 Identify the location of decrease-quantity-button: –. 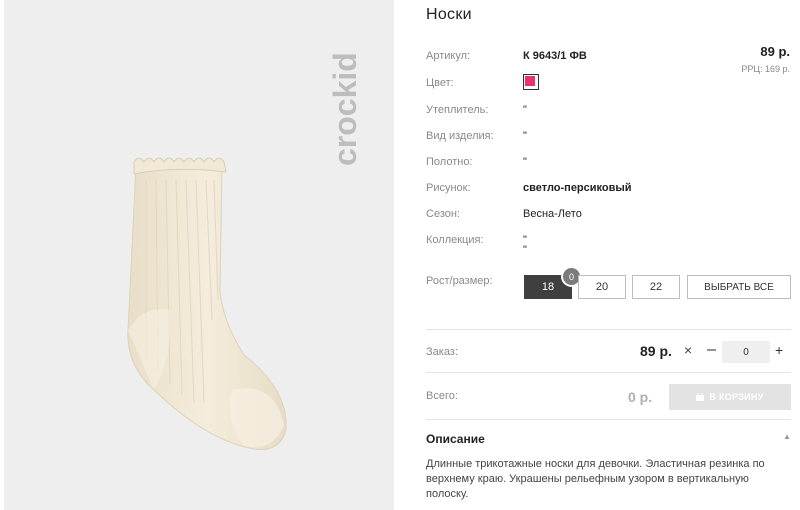
(711, 350).